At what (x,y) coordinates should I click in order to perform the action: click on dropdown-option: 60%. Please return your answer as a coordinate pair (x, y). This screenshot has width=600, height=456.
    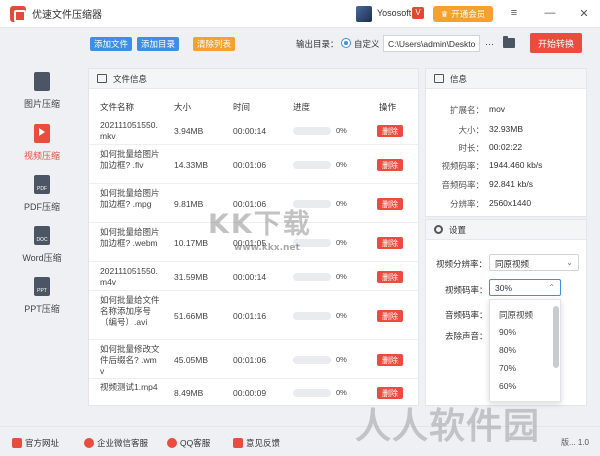
    Looking at the image, I should click on (507, 386).